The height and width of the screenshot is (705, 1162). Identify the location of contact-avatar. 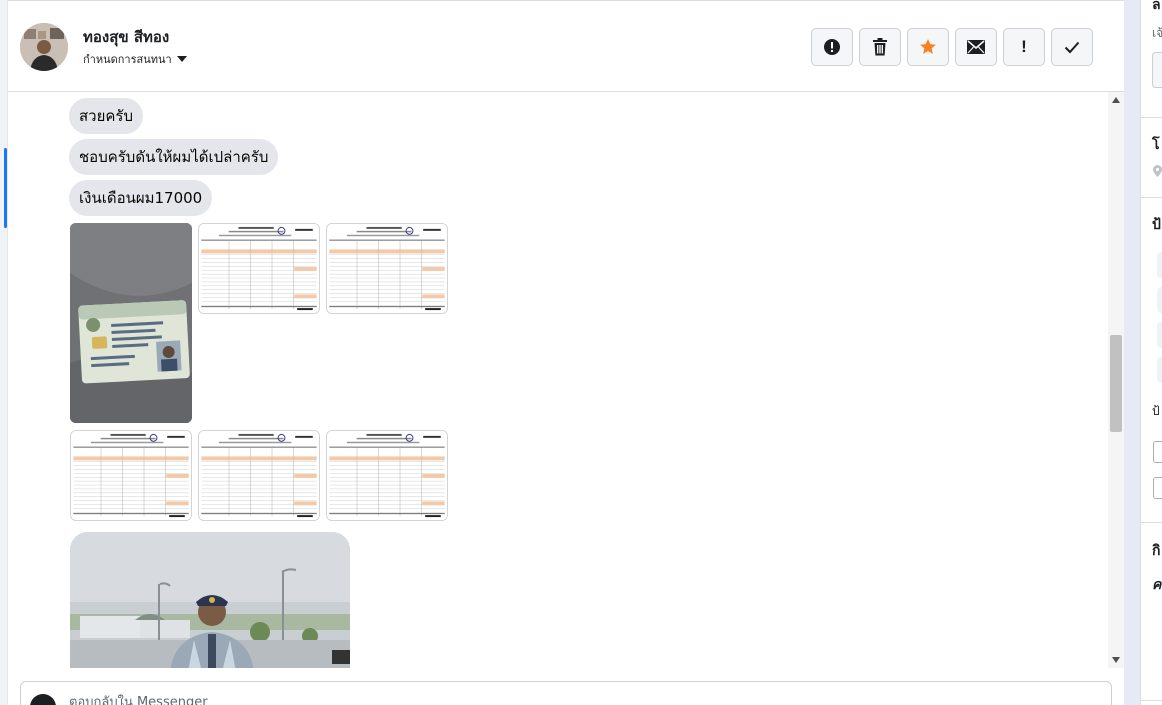
(44, 47).